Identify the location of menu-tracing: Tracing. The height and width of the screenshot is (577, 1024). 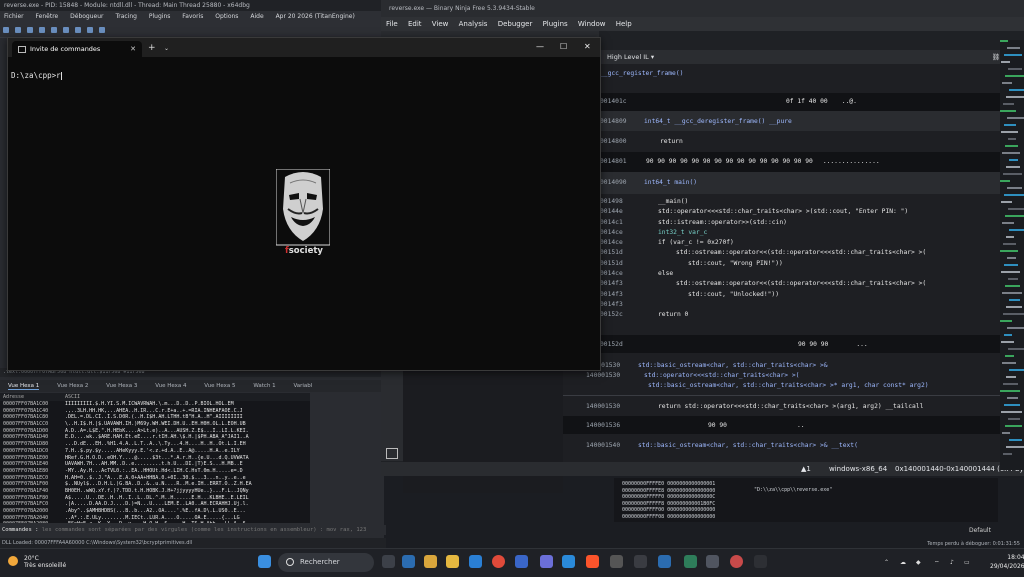
(126, 16).